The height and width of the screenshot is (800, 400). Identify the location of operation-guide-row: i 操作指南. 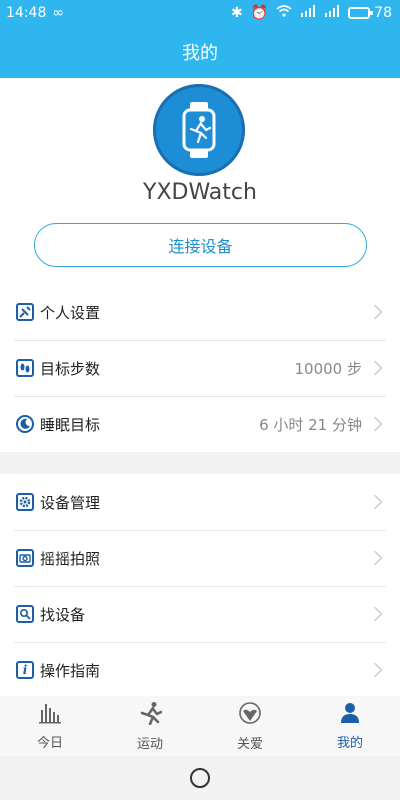
(200, 670).